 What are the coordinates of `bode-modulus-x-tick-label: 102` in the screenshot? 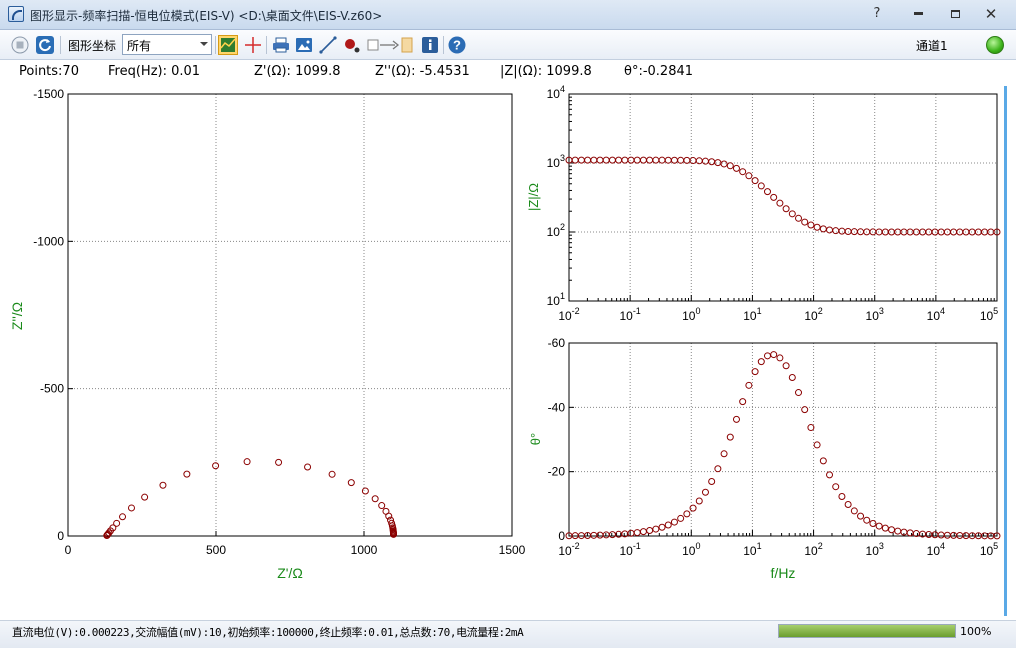 It's located at (813, 314).